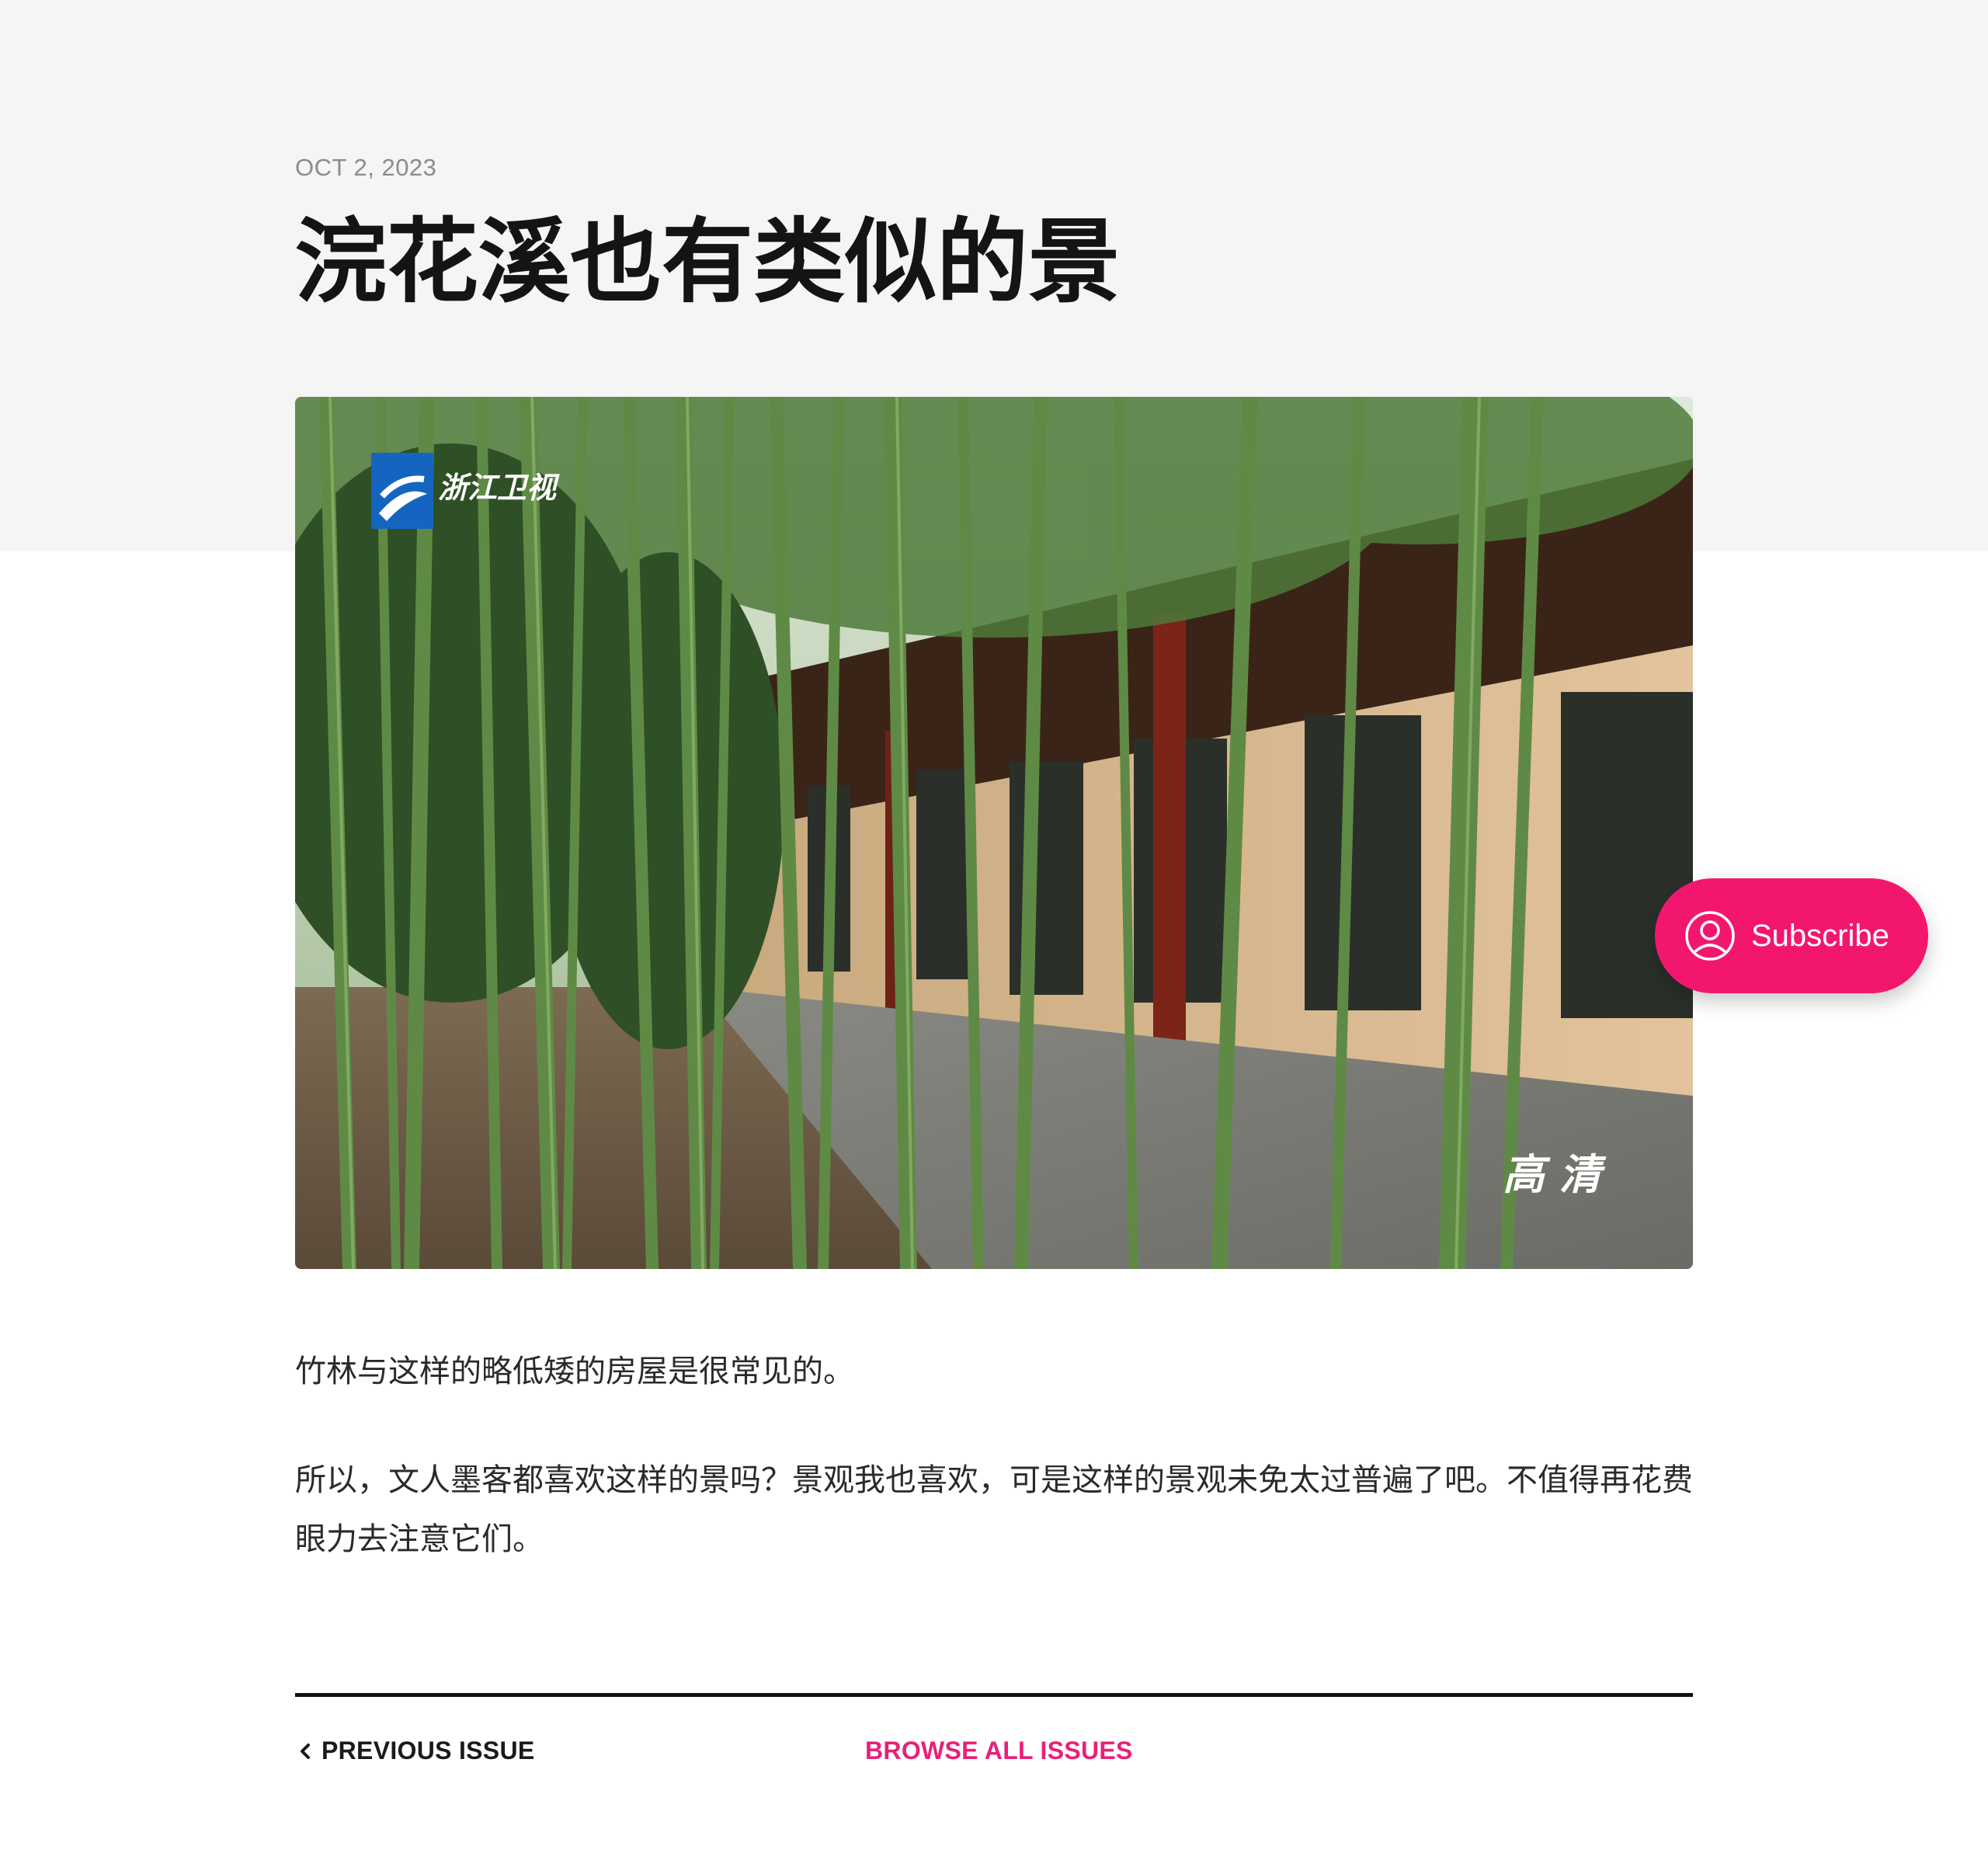  I want to click on previous-issue-link: PREVIOUS ISSUE, so click(415, 1751).